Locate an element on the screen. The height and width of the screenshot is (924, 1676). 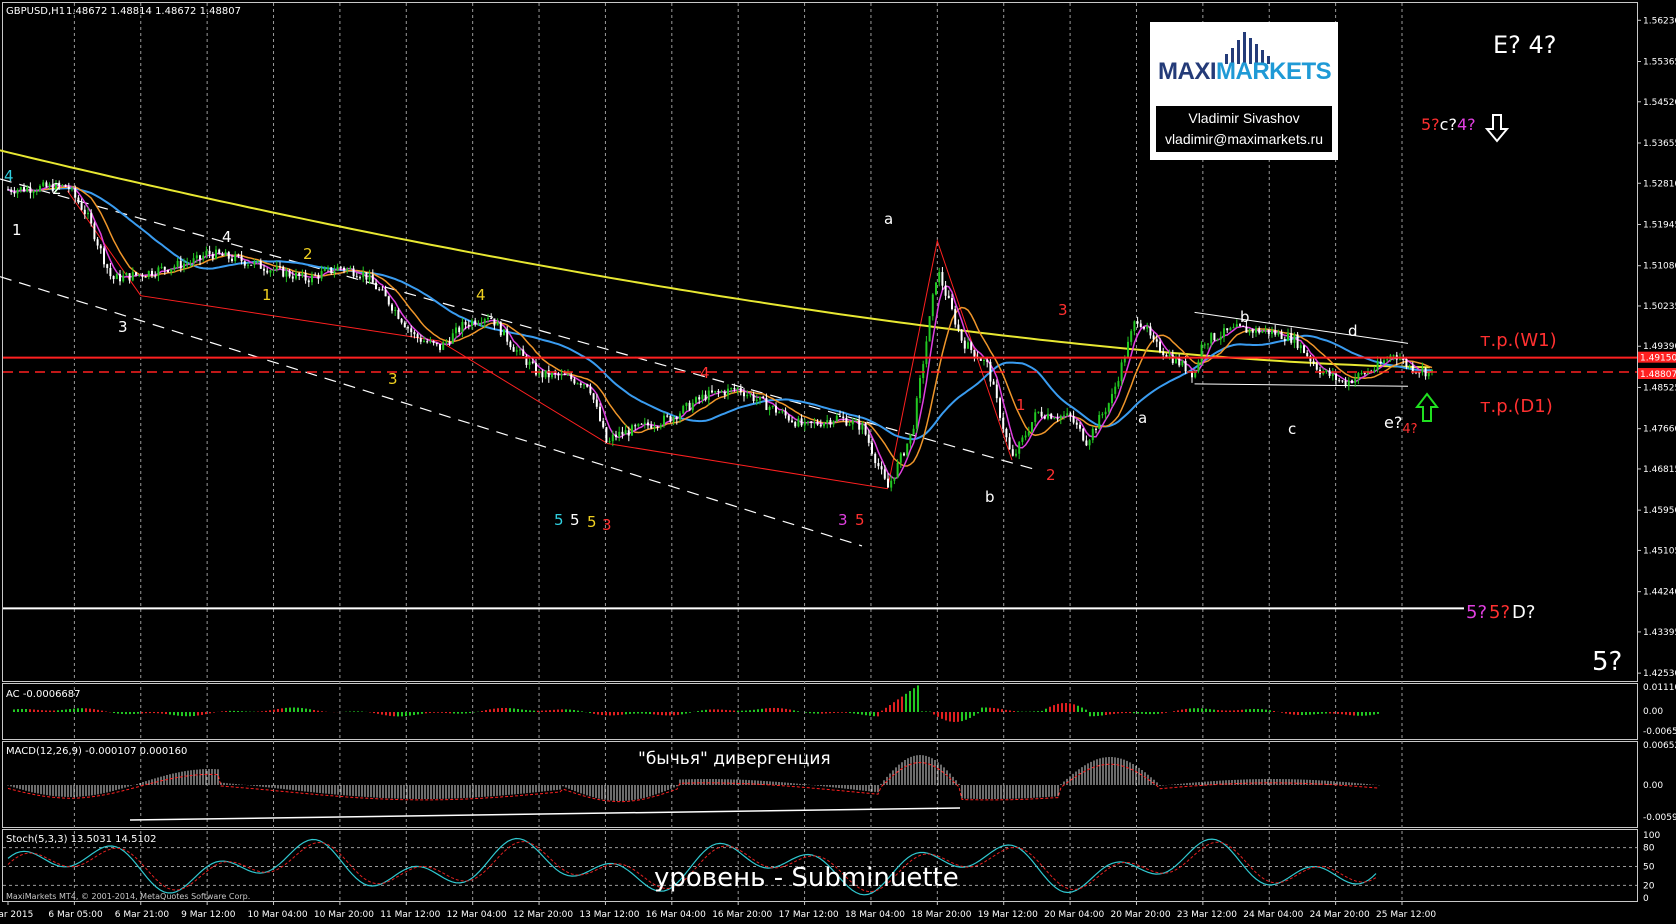
x-tick-label: 12 Mar 20:00 is located at coordinates (543, 915).